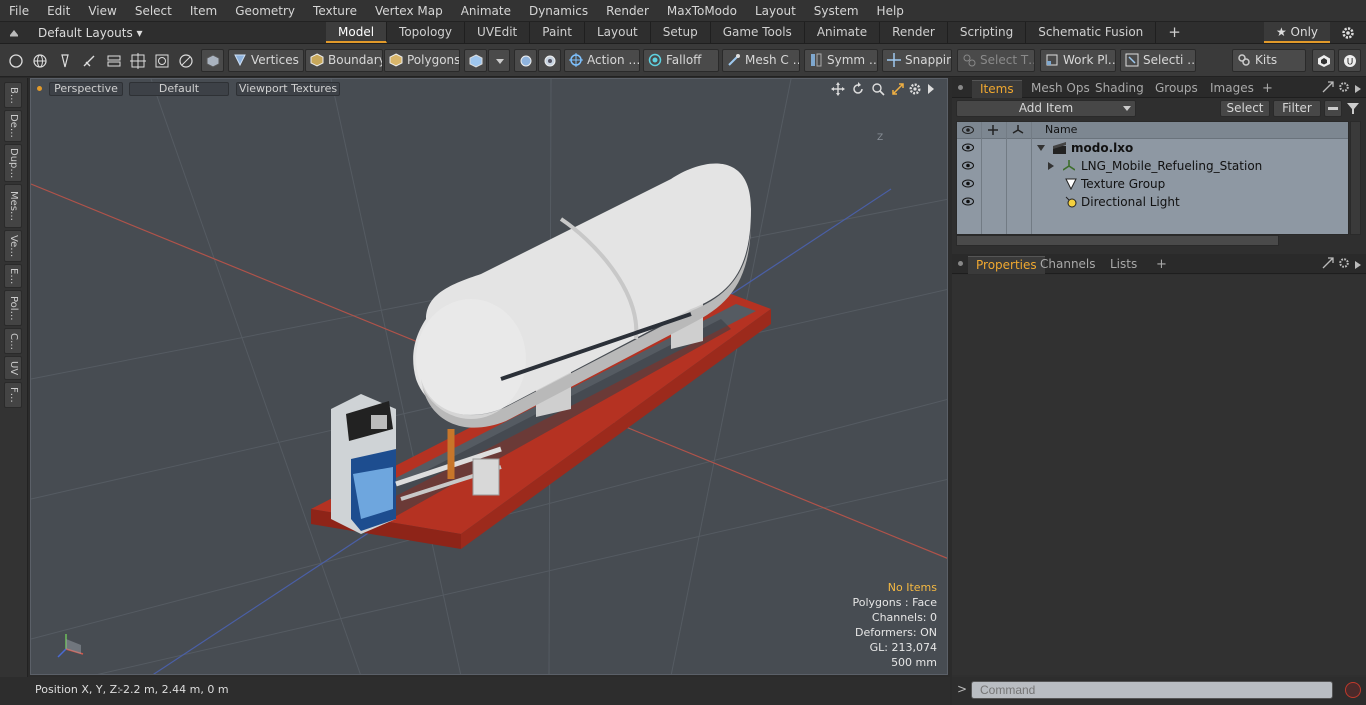 The width and height of the screenshot is (1366, 705). Describe the element at coordinates (917, 60) in the screenshot. I see `snapping-button: Snapping` at that location.